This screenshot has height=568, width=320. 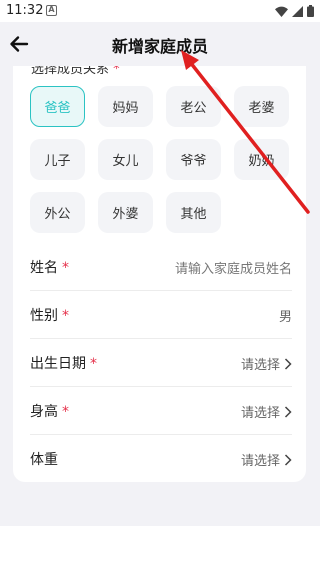 I want to click on birthday-label-text: 出生日期, so click(x=58, y=364).